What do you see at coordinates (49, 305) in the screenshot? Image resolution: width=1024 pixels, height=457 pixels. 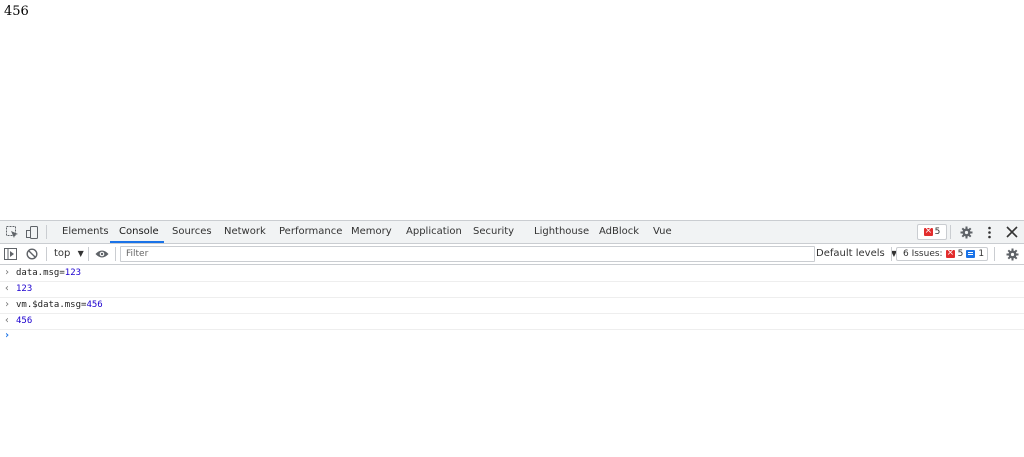 I see `command-code: vm.$data.msg` at bounding box center [49, 305].